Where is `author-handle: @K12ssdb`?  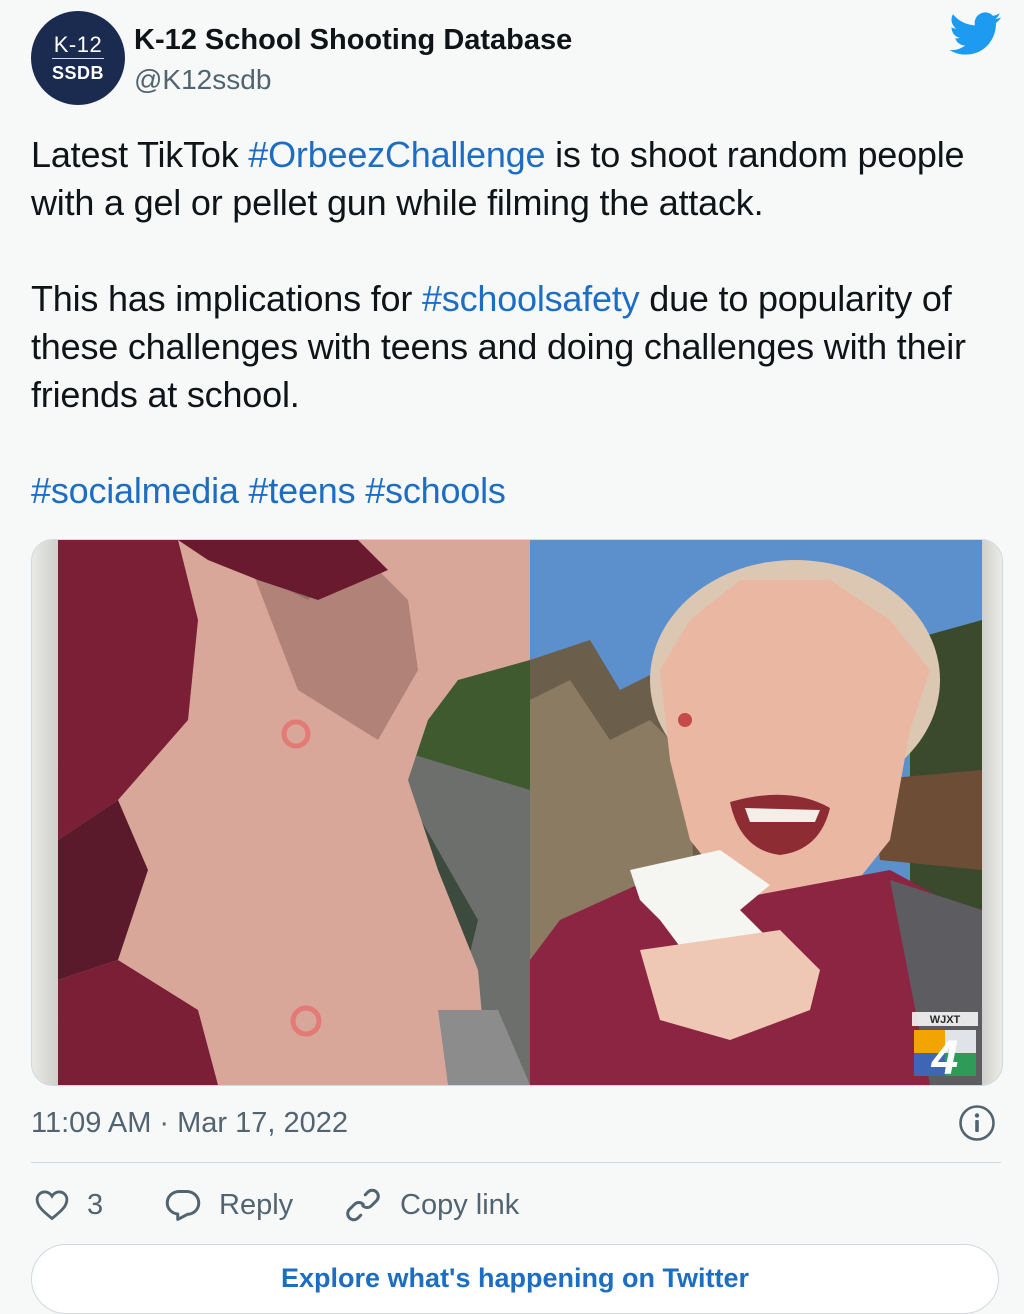 author-handle: @K12ssdb is located at coordinates (202, 80).